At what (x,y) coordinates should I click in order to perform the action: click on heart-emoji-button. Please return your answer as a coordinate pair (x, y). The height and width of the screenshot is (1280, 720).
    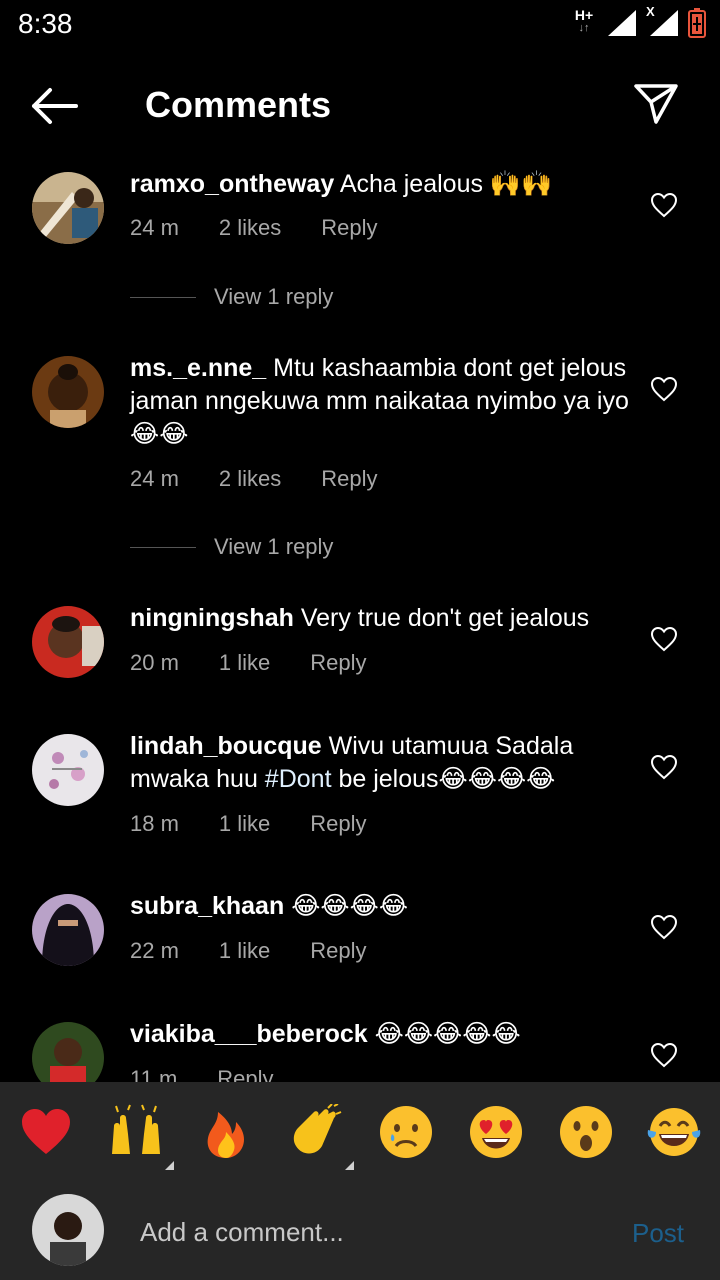
    Looking at the image, I should click on (46, 1132).